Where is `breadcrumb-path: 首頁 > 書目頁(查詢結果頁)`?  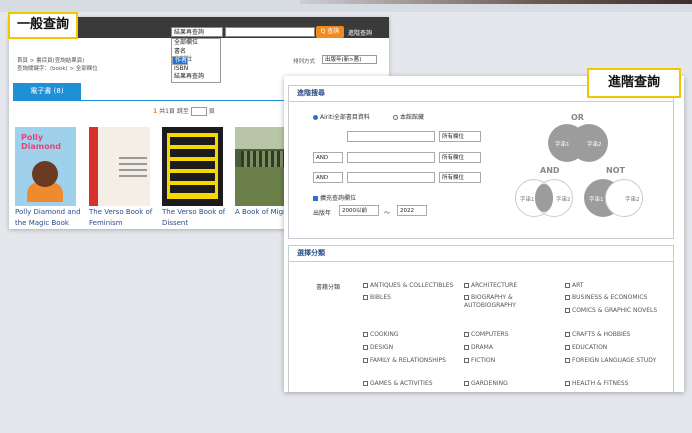 breadcrumb-path: 首頁 > 書目頁(查詢結果頁) is located at coordinates (57, 61).